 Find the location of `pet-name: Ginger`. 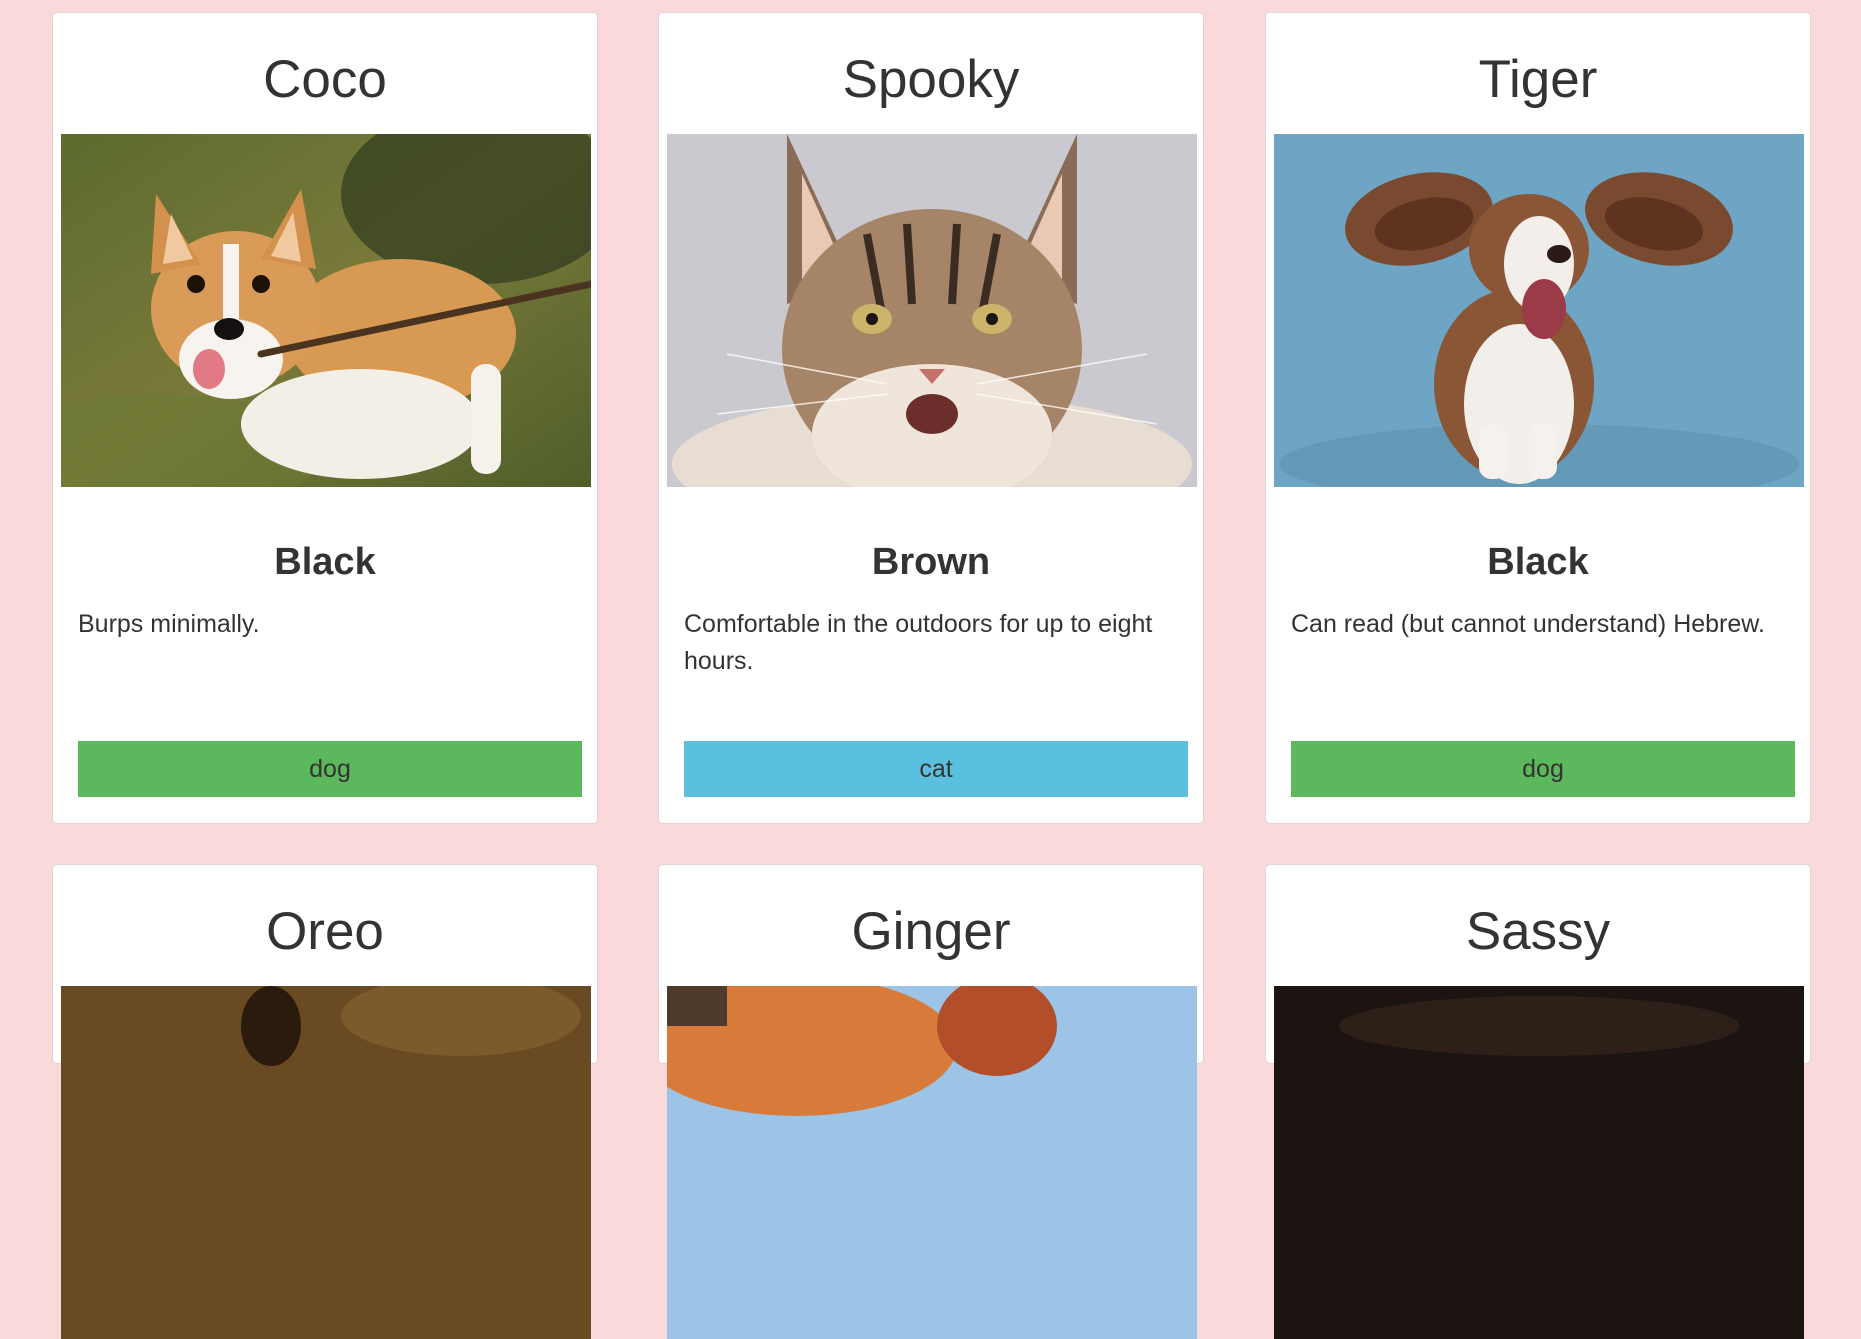

pet-name: Ginger is located at coordinates (931, 931).